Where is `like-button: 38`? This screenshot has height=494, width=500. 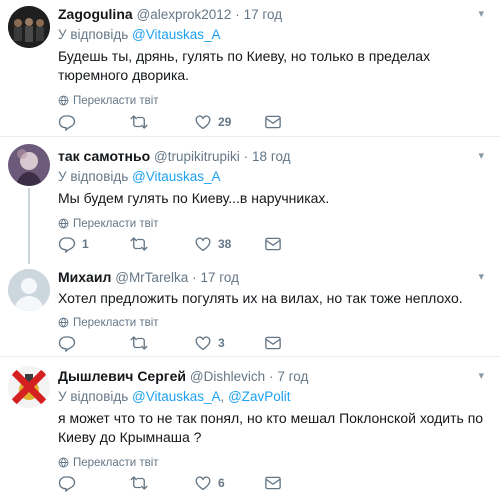
like-button: 38 is located at coordinates (212, 244).